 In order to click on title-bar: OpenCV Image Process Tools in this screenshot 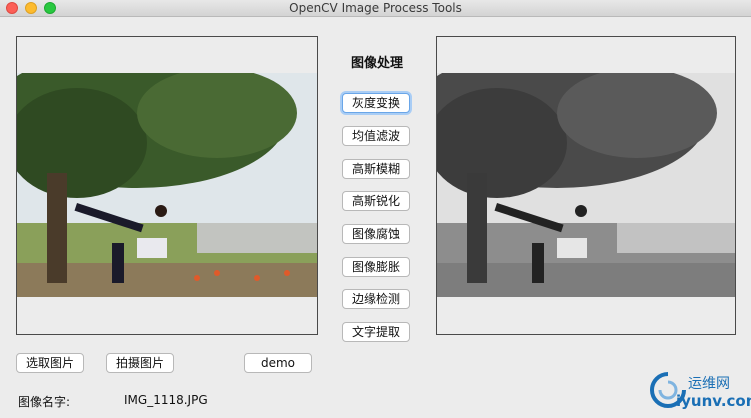, I will do `click(375, 8)`.